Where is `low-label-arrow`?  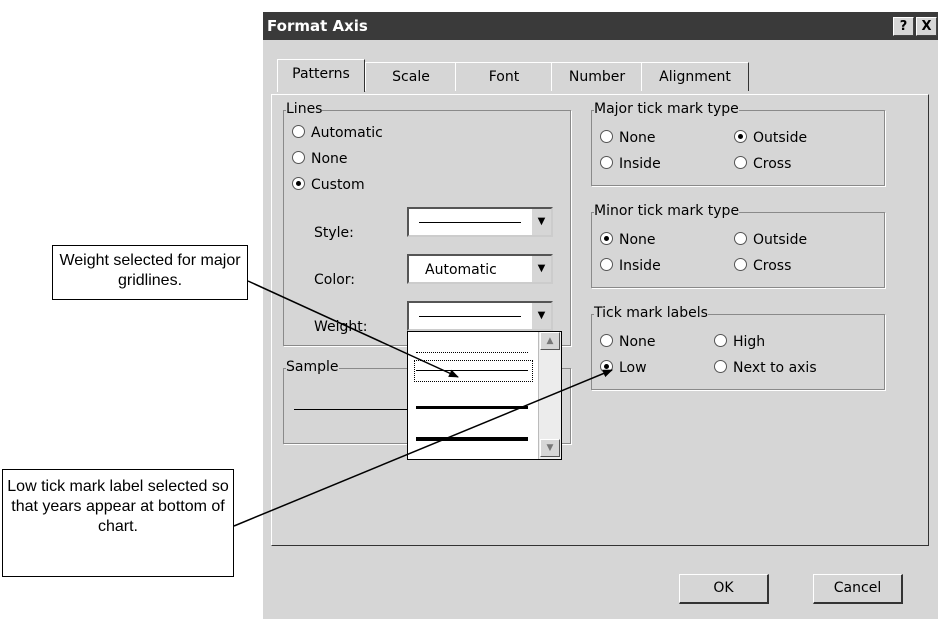
low-label-arrow is located at coordinates (423, 448).